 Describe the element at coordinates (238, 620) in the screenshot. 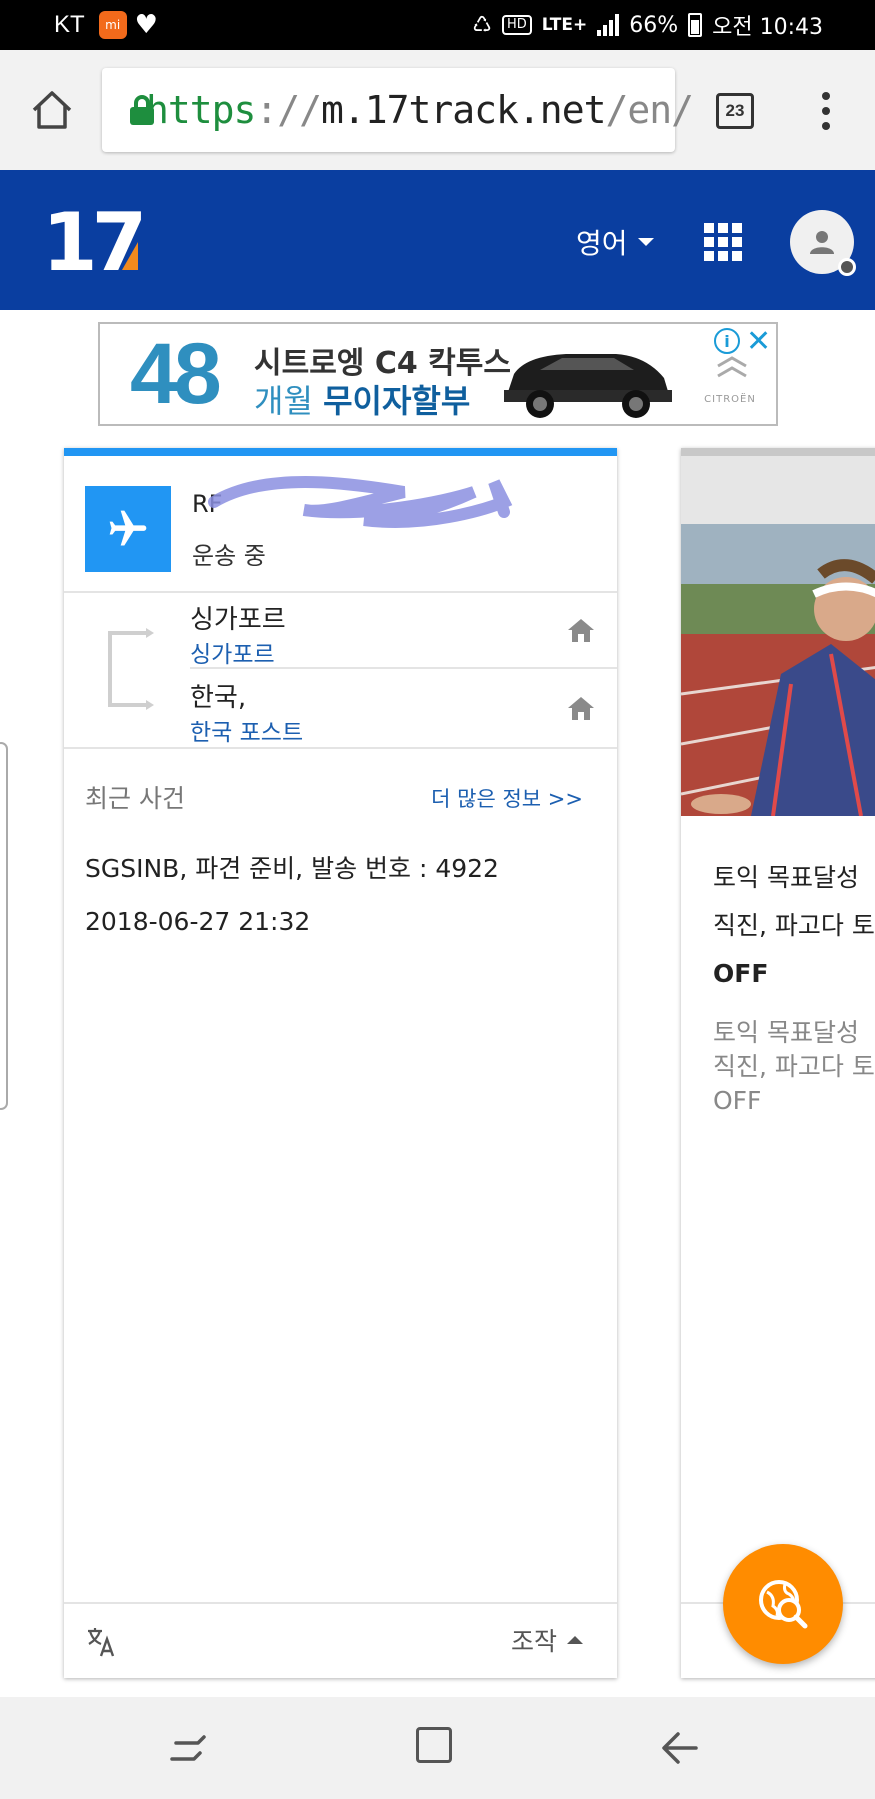

I see `origin-country: 싱가포르` at that location.